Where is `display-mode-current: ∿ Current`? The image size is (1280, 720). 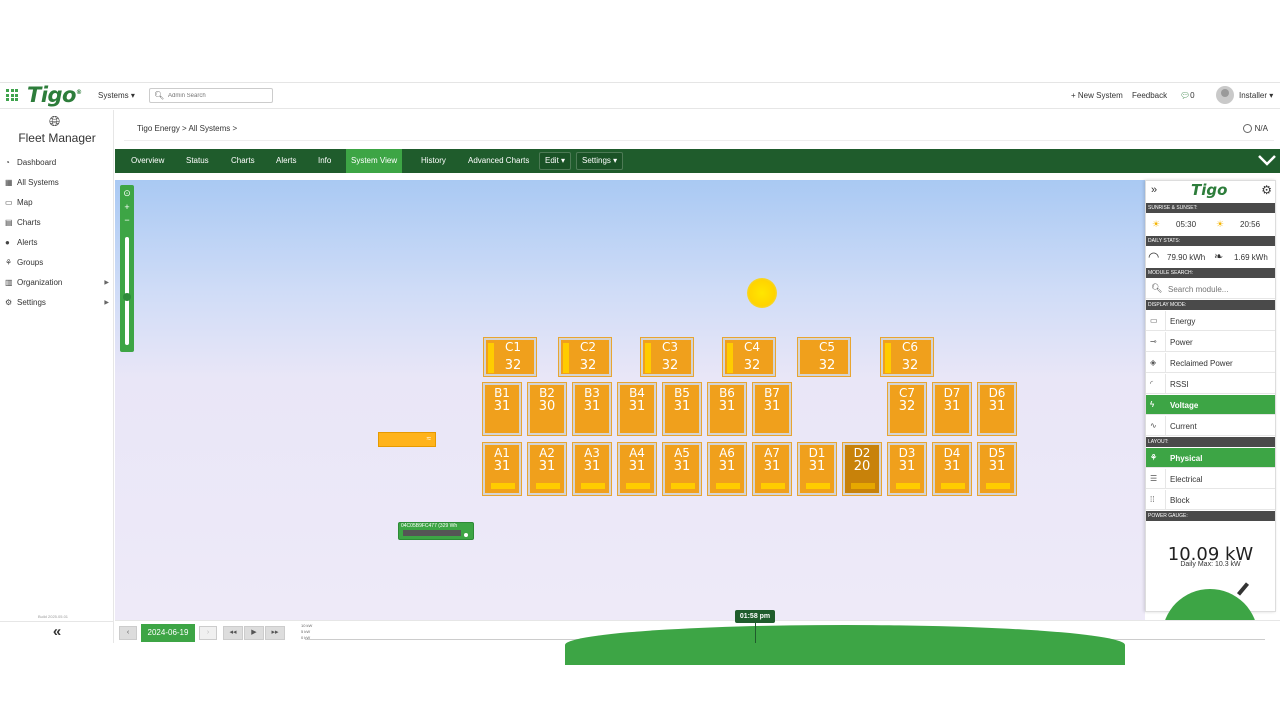 display-mode-current: ∿ Current is located at coordinates (1210, 426).